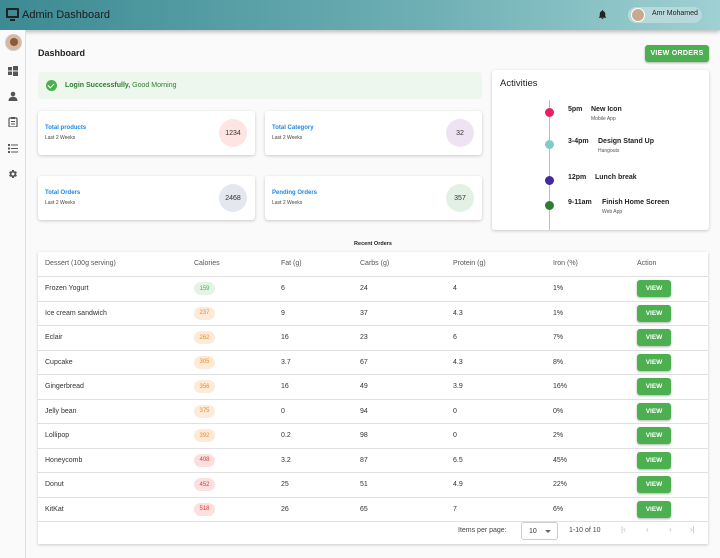 Image resolution: width=720 pixels, height=558 pixels. I want to click on timeline-title: New Icon, so click(606, 109).